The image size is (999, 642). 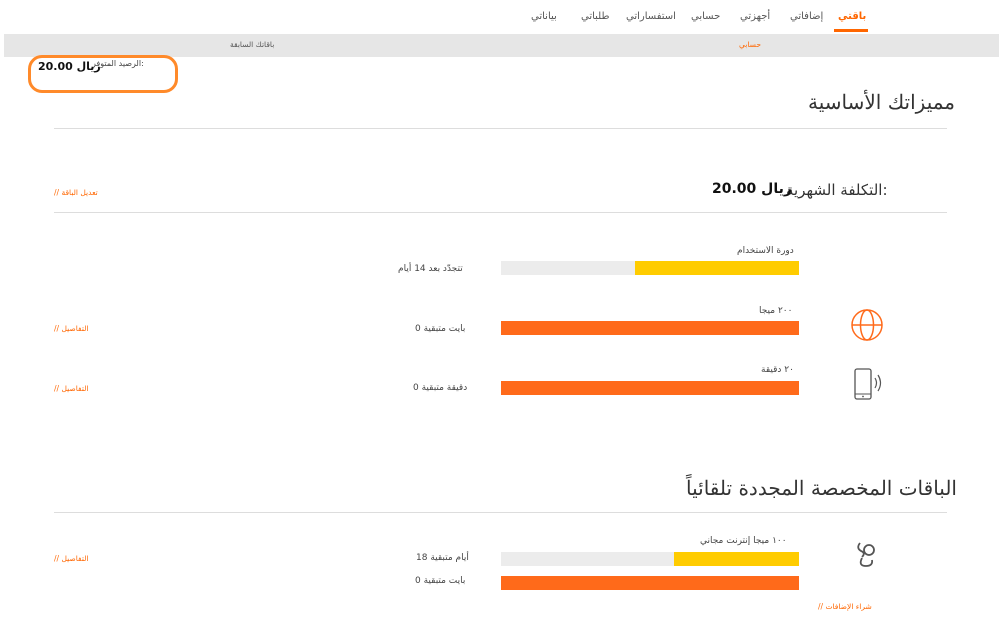 I want to click on balance-value: 20.00 ريال, so click(x=69, y=66).